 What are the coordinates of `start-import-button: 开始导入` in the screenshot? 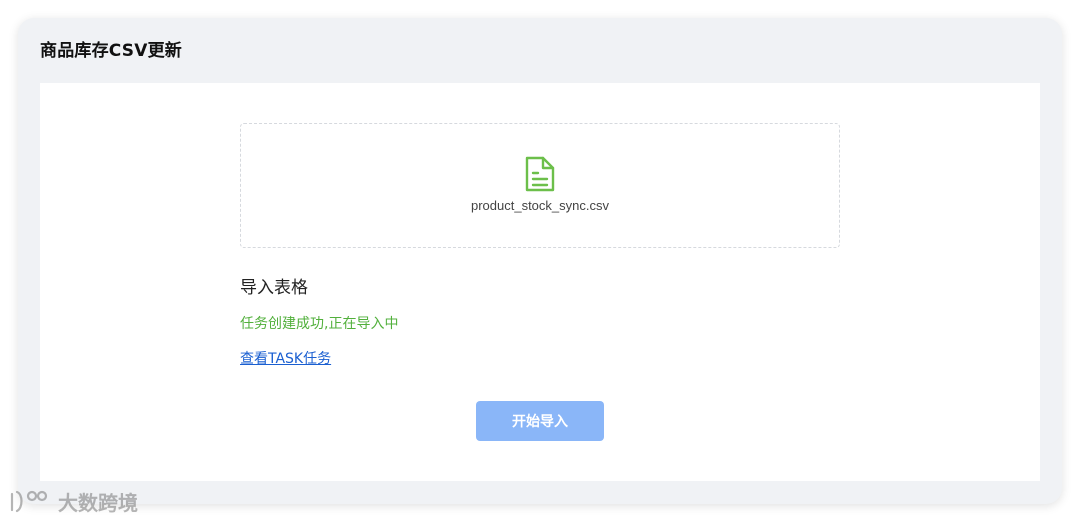 It's located at (540, 421).